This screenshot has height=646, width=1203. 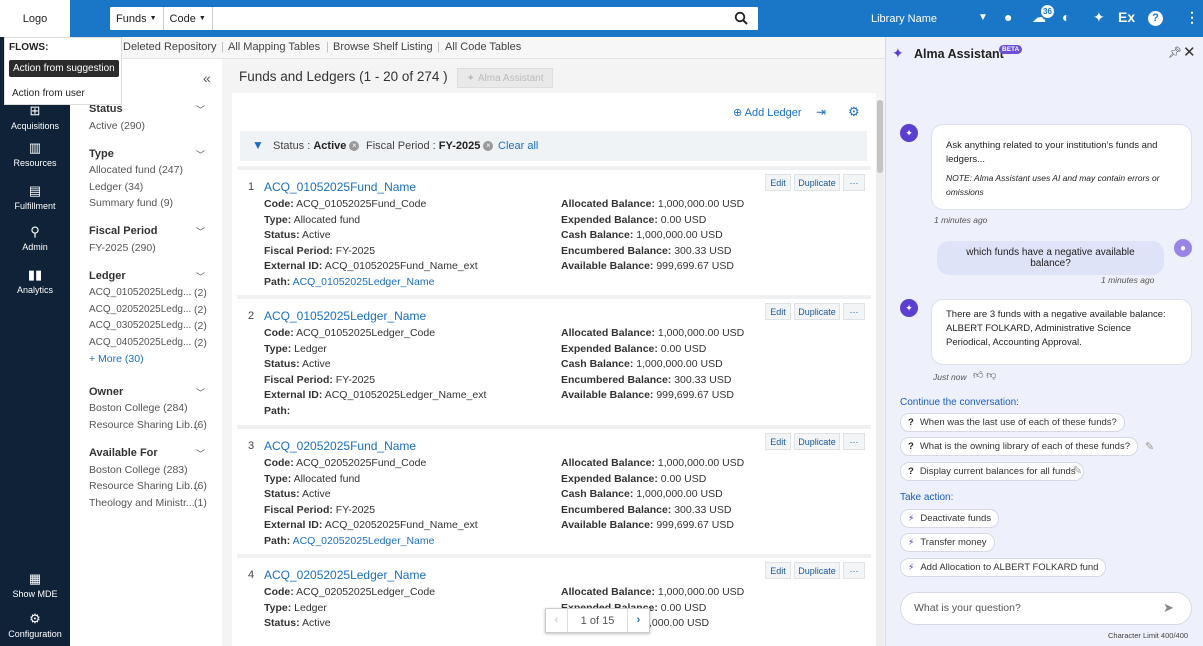 What do you see at coordinates (106, 392) in the screenshot?
I see `facet-owner-title: Owner` at bounding box center [106, 392].